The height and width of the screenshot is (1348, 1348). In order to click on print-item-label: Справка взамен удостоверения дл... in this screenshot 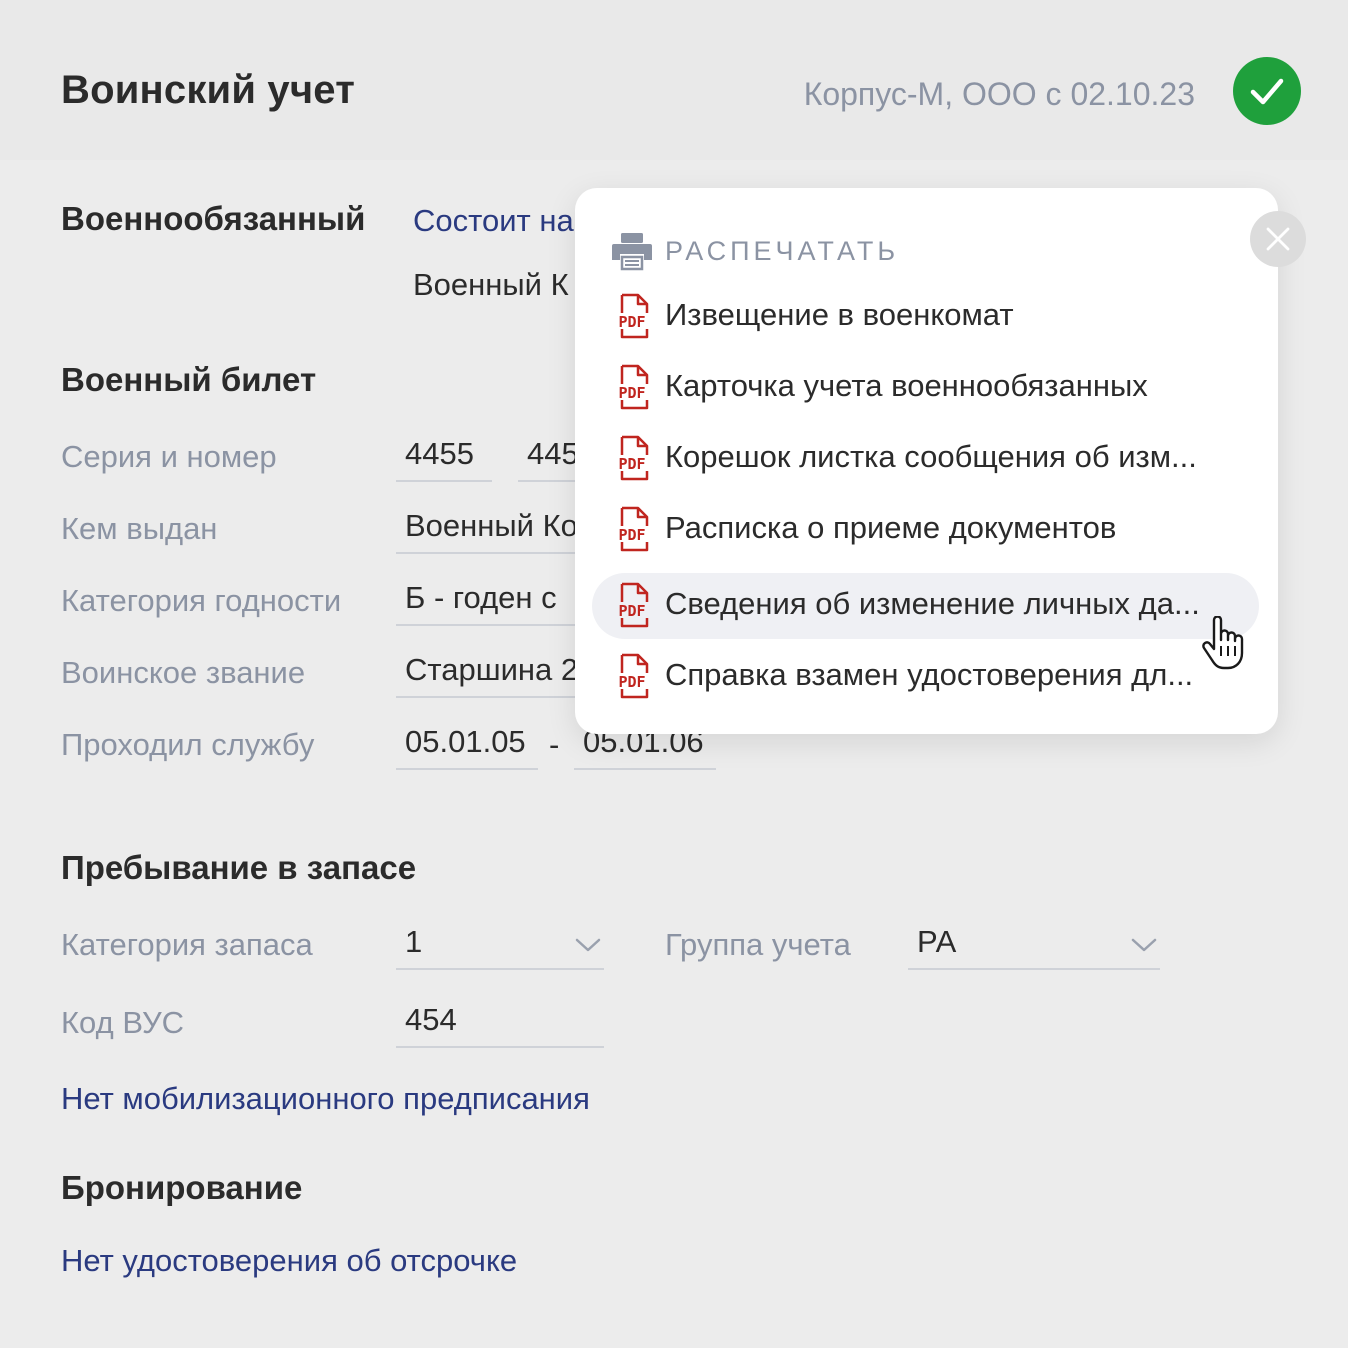, I will do `click(929, 674)`.